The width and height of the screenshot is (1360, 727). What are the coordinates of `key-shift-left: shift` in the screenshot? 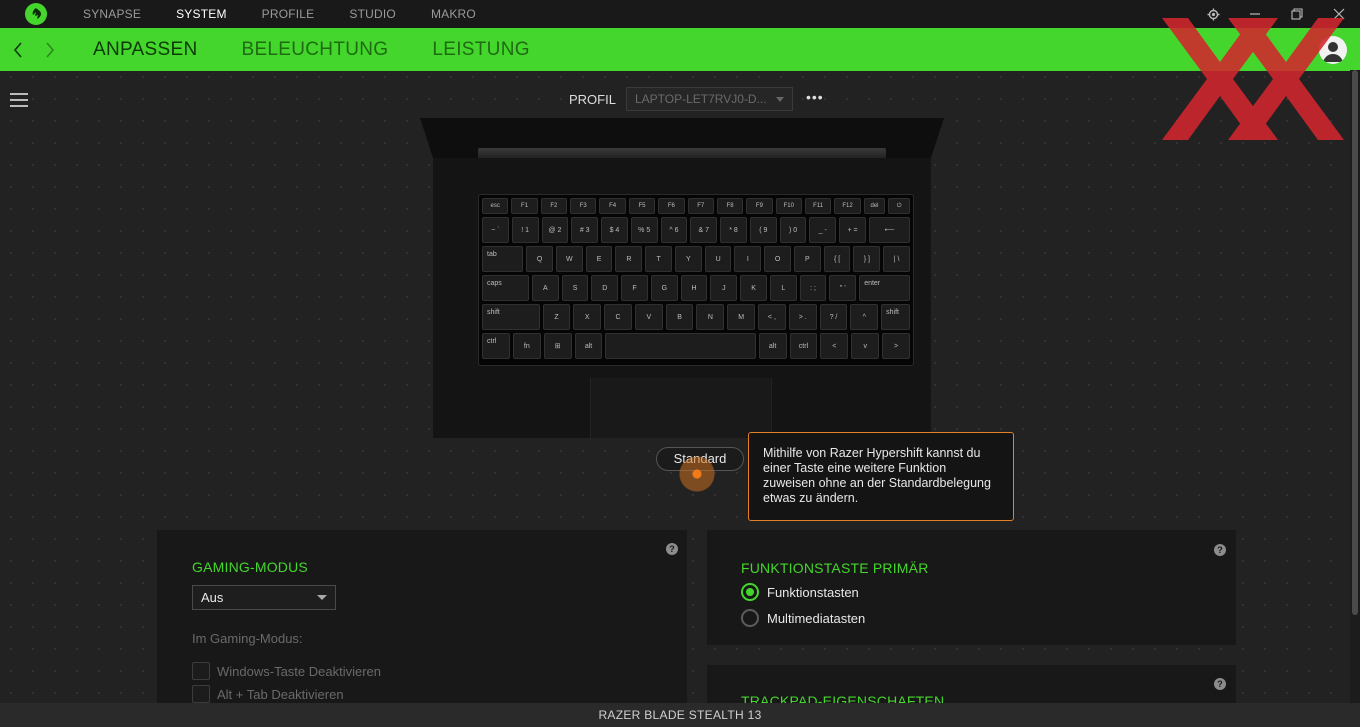 It's located at (511, 317).